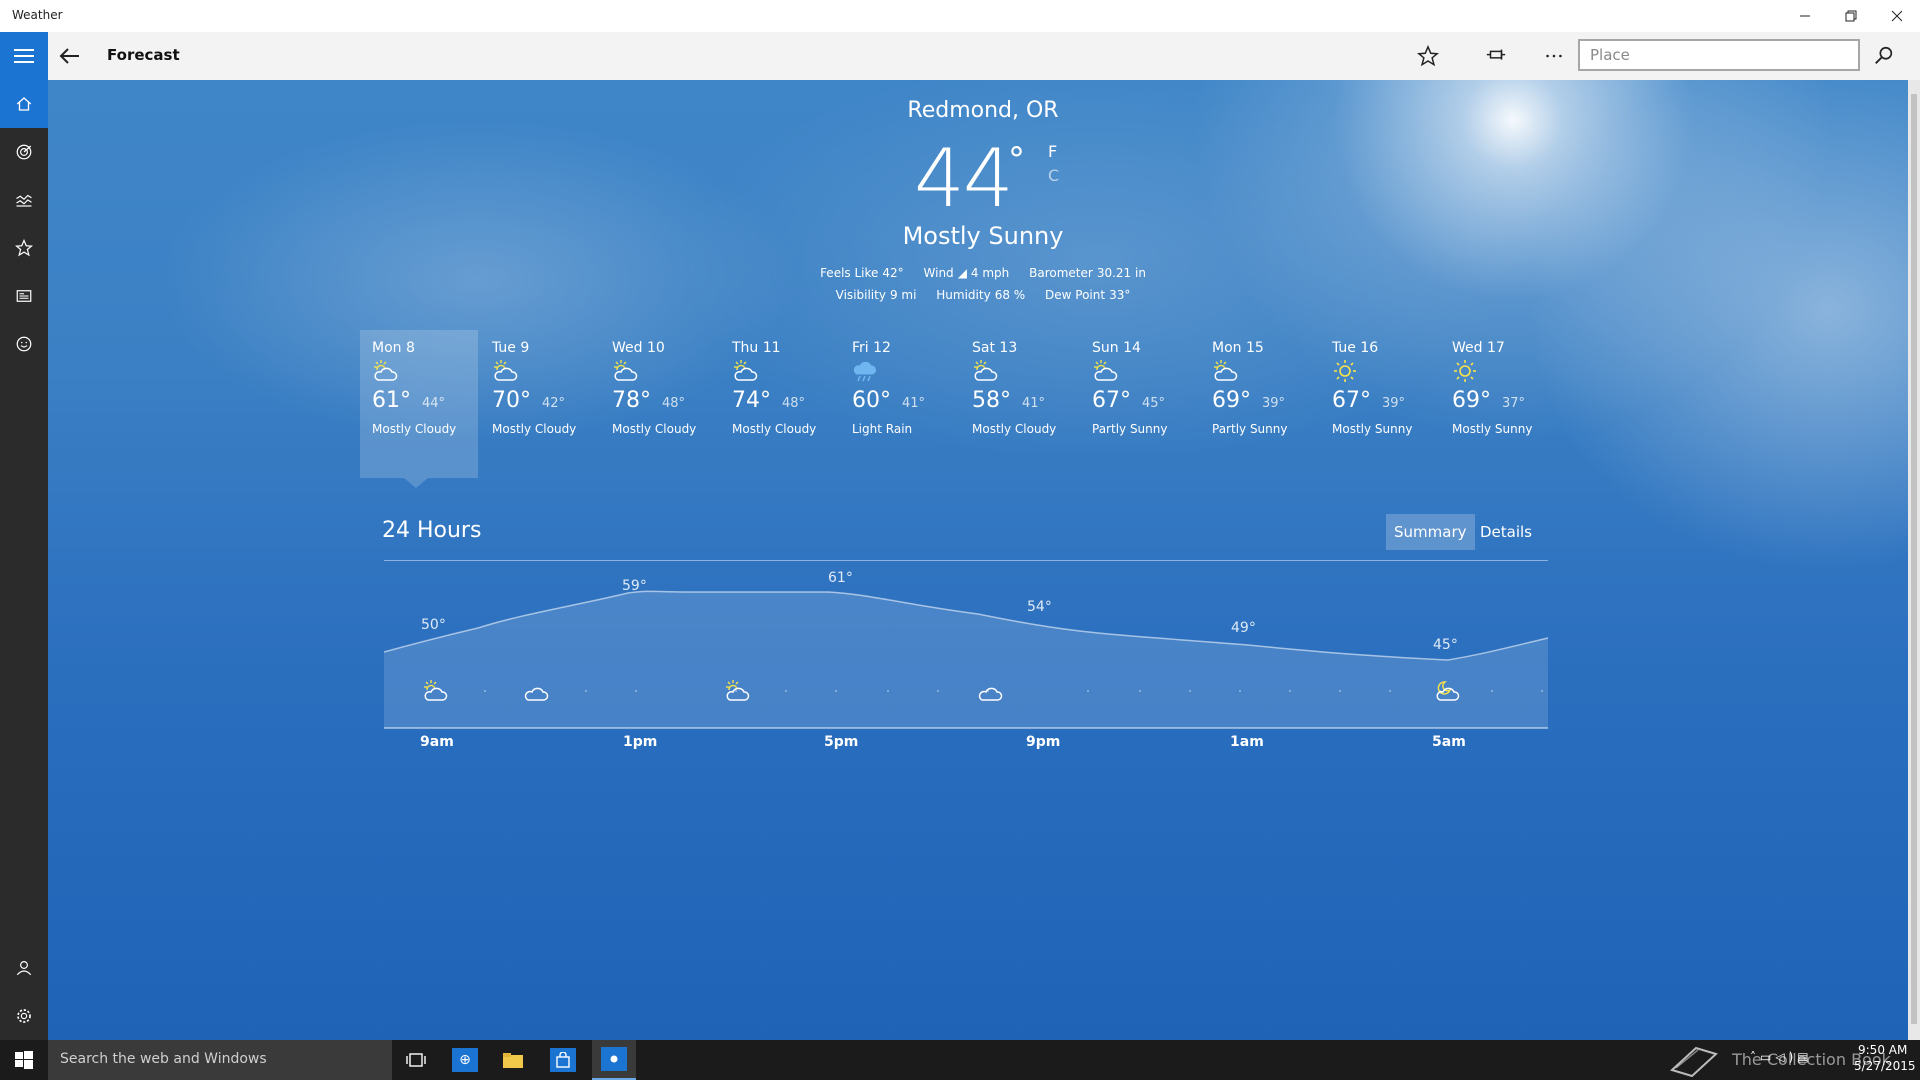 The height and width of the screenshot is (1080, 1920). I want to click on restore-icon, so click(1851, 16).